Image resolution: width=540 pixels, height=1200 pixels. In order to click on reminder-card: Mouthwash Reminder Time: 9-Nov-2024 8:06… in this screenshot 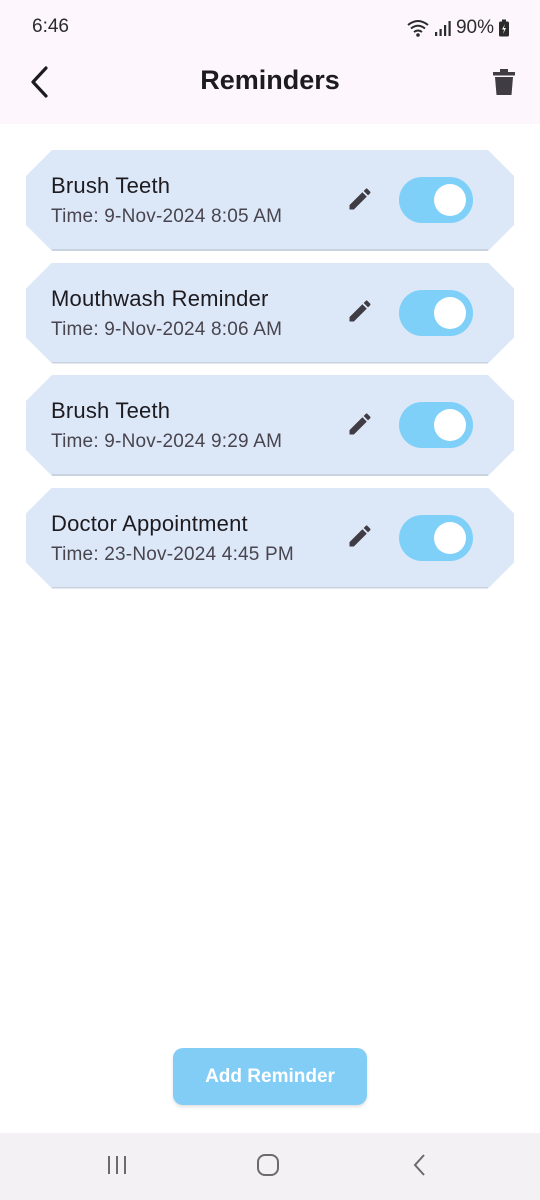, I will do `click(270, 313)`.